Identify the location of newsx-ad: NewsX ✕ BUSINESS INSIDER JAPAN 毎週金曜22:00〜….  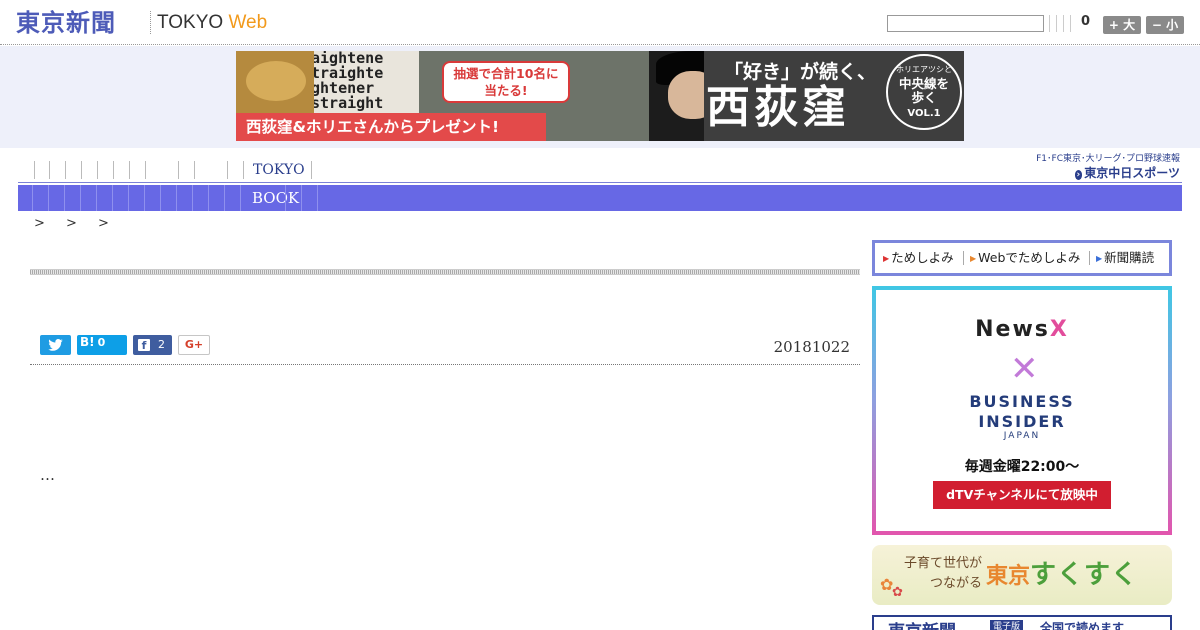
(1022, 410).